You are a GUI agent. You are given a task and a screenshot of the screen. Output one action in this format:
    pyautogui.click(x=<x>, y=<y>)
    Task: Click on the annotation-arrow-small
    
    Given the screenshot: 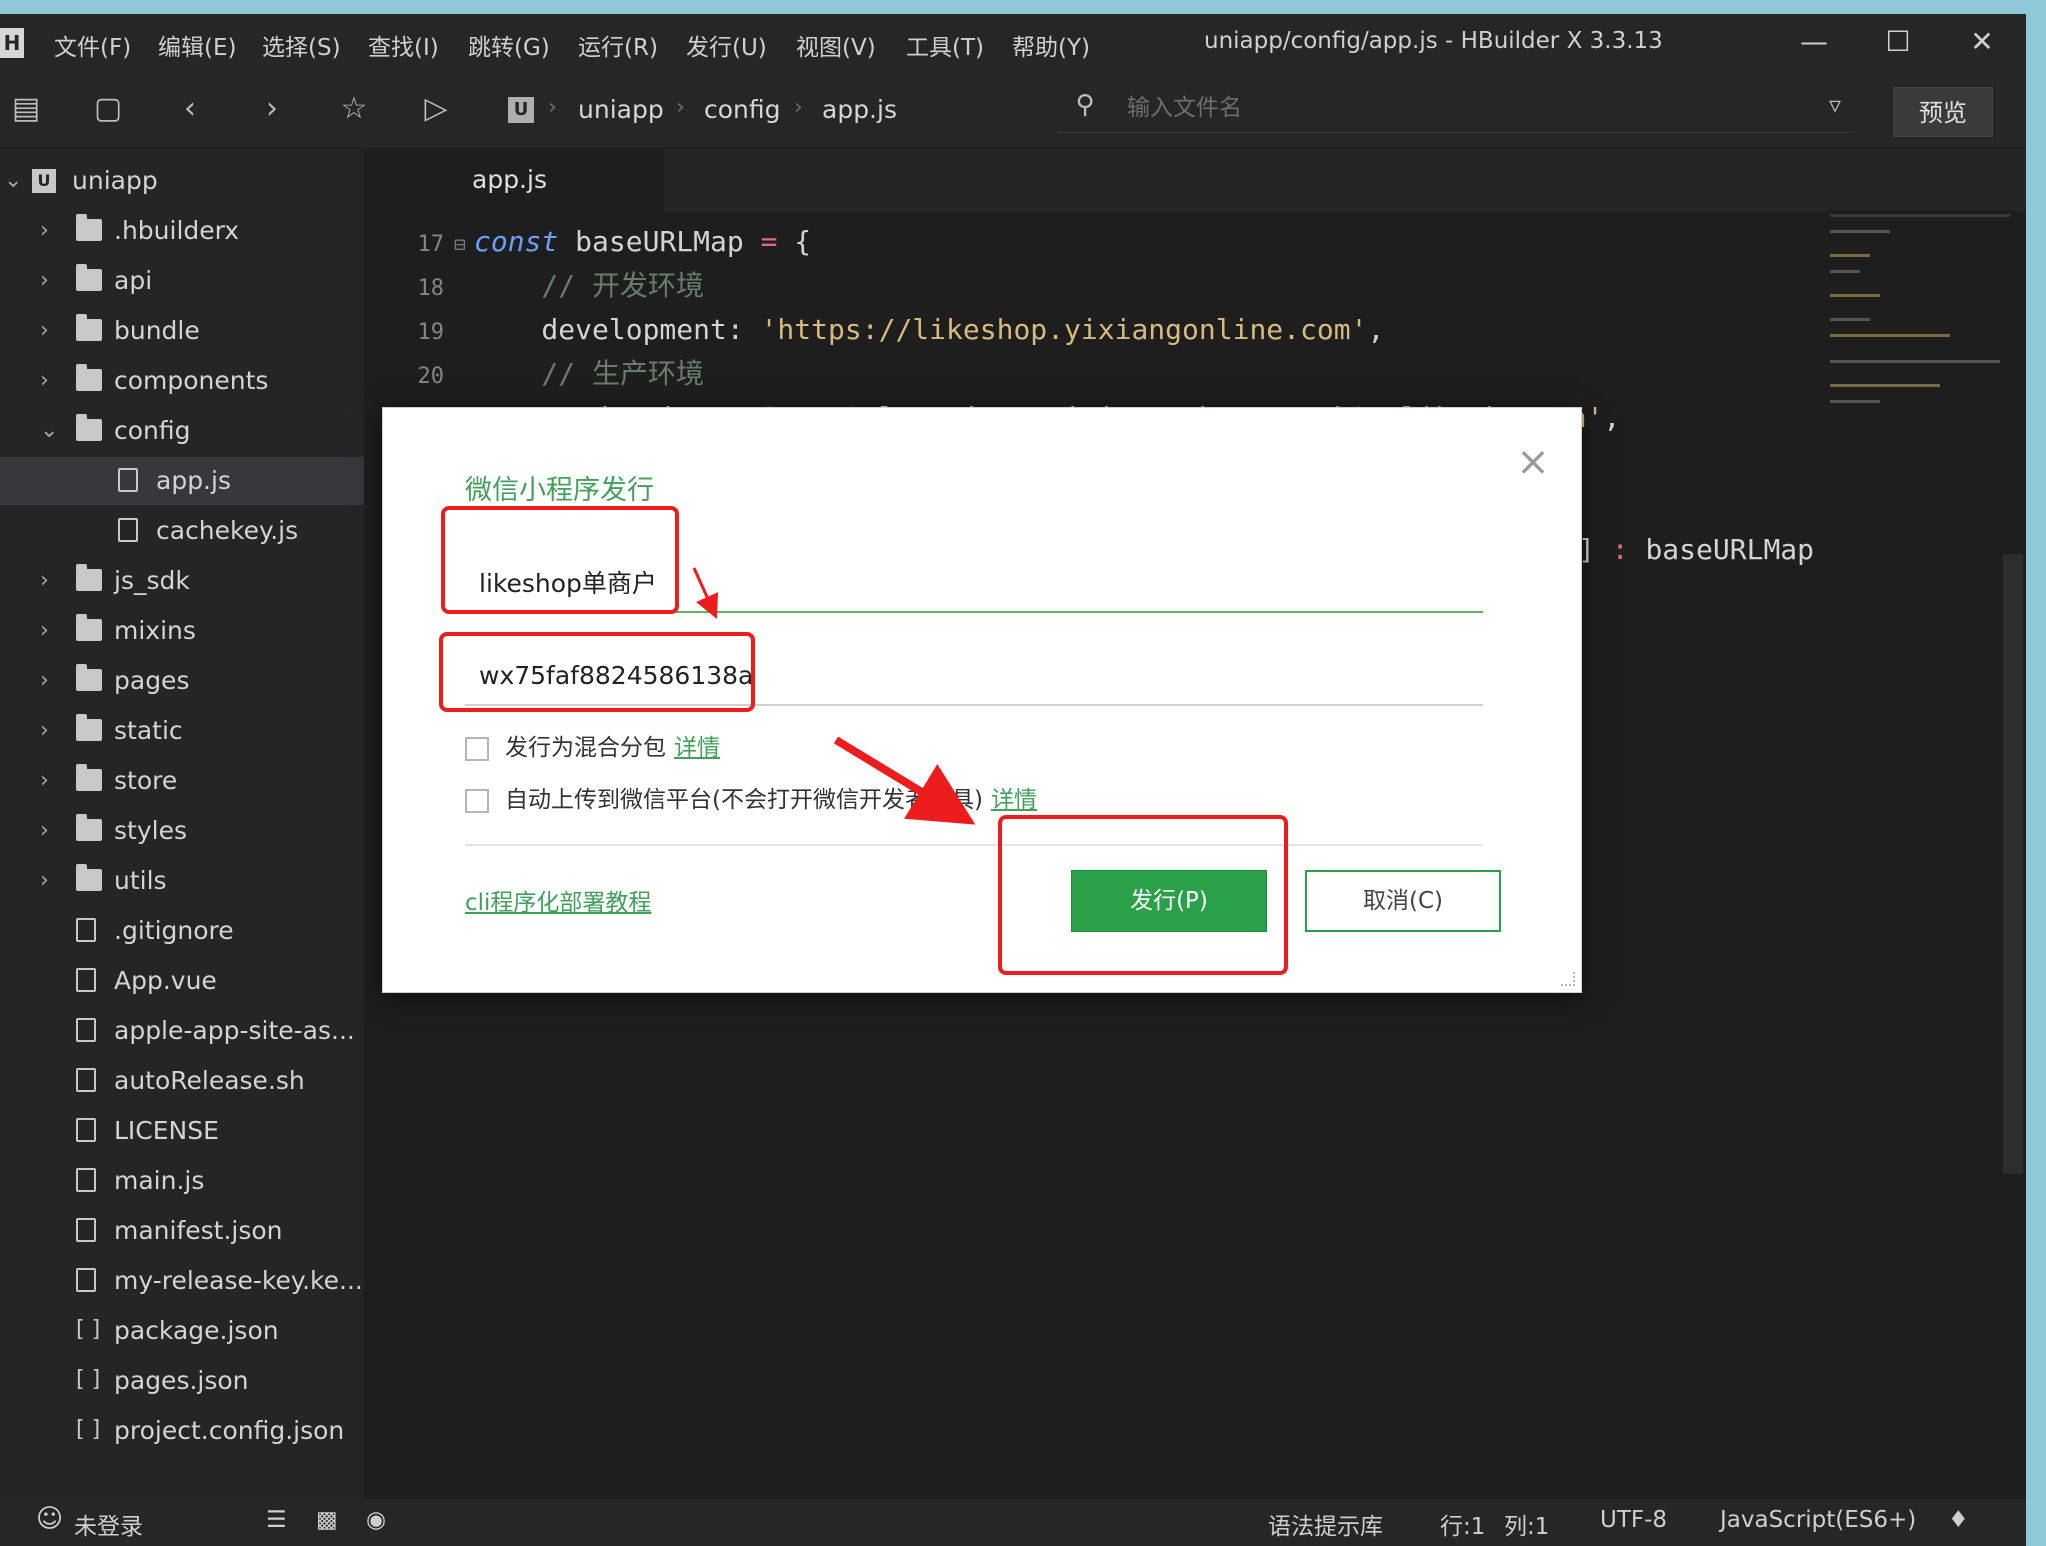 What is the action you would take?
    pyautogui.click(x=705, y=593)
    